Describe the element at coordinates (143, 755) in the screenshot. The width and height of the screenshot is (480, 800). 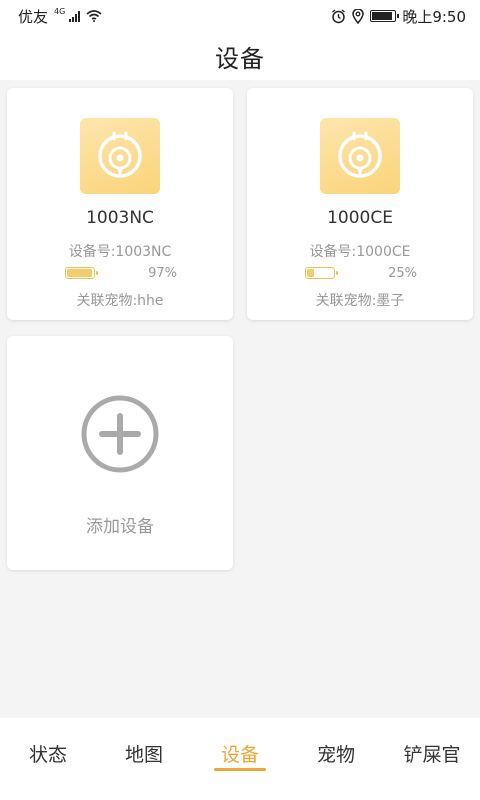
I see `tab-label: 地图` at that location.